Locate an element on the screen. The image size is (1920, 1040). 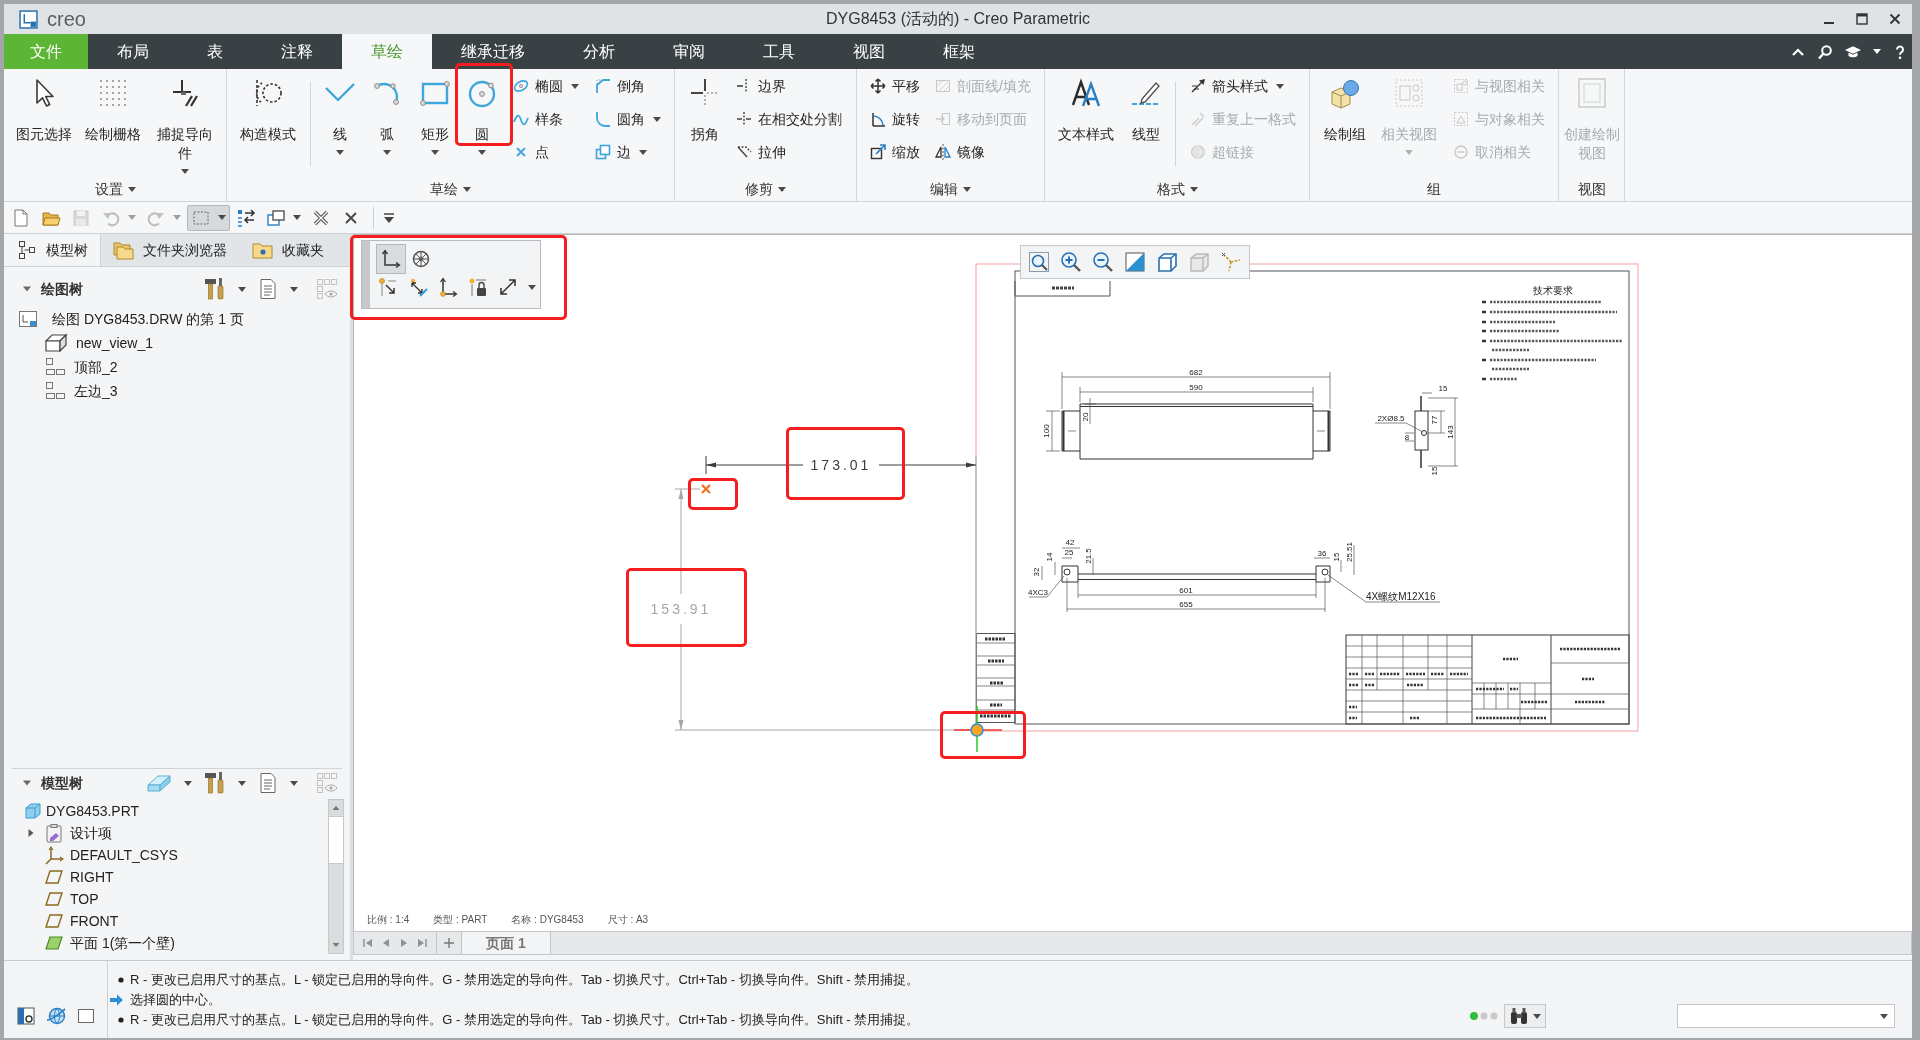
last-page-icon is located at coordinates (422, 943).